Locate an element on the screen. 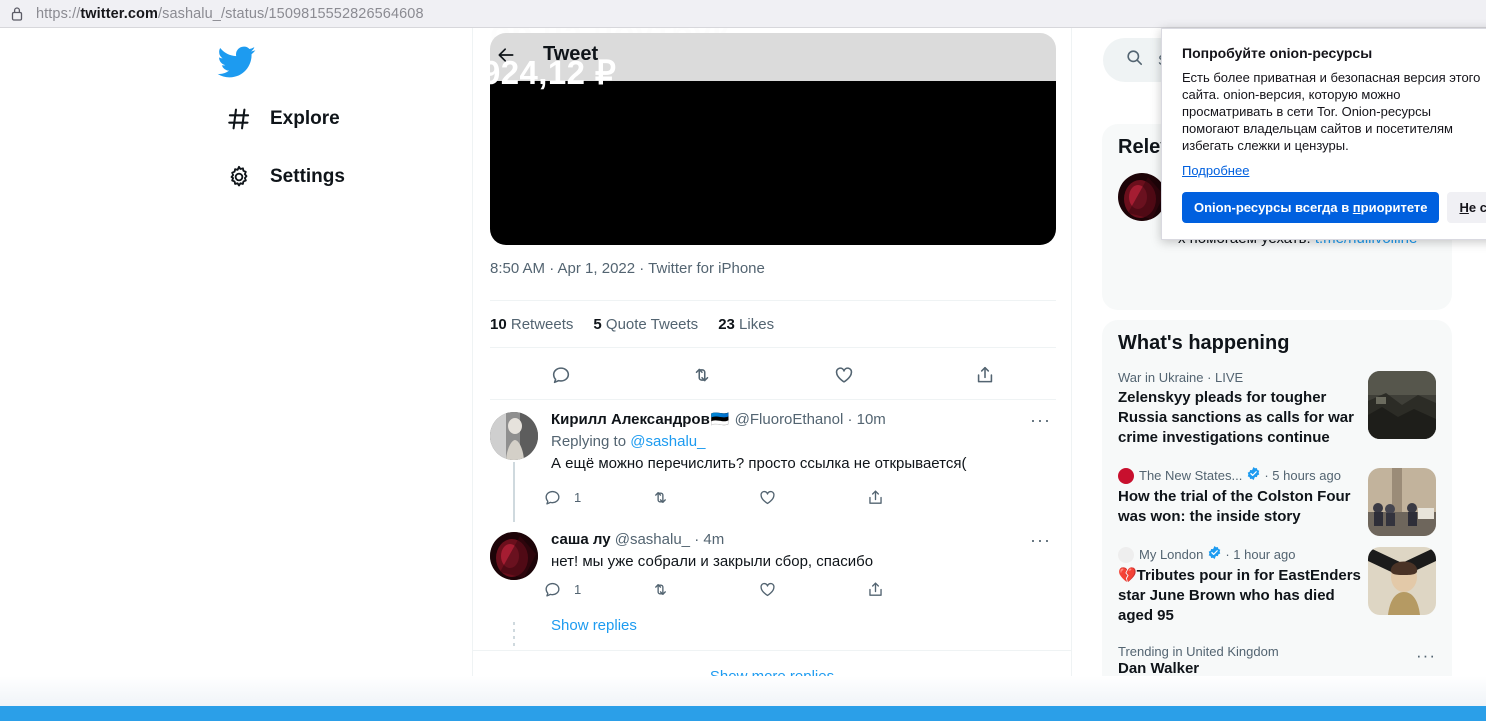 The width and height of the screenshot is (1486, 721). not-now-button: Не сейчас is located at coordinates (1466, 207).